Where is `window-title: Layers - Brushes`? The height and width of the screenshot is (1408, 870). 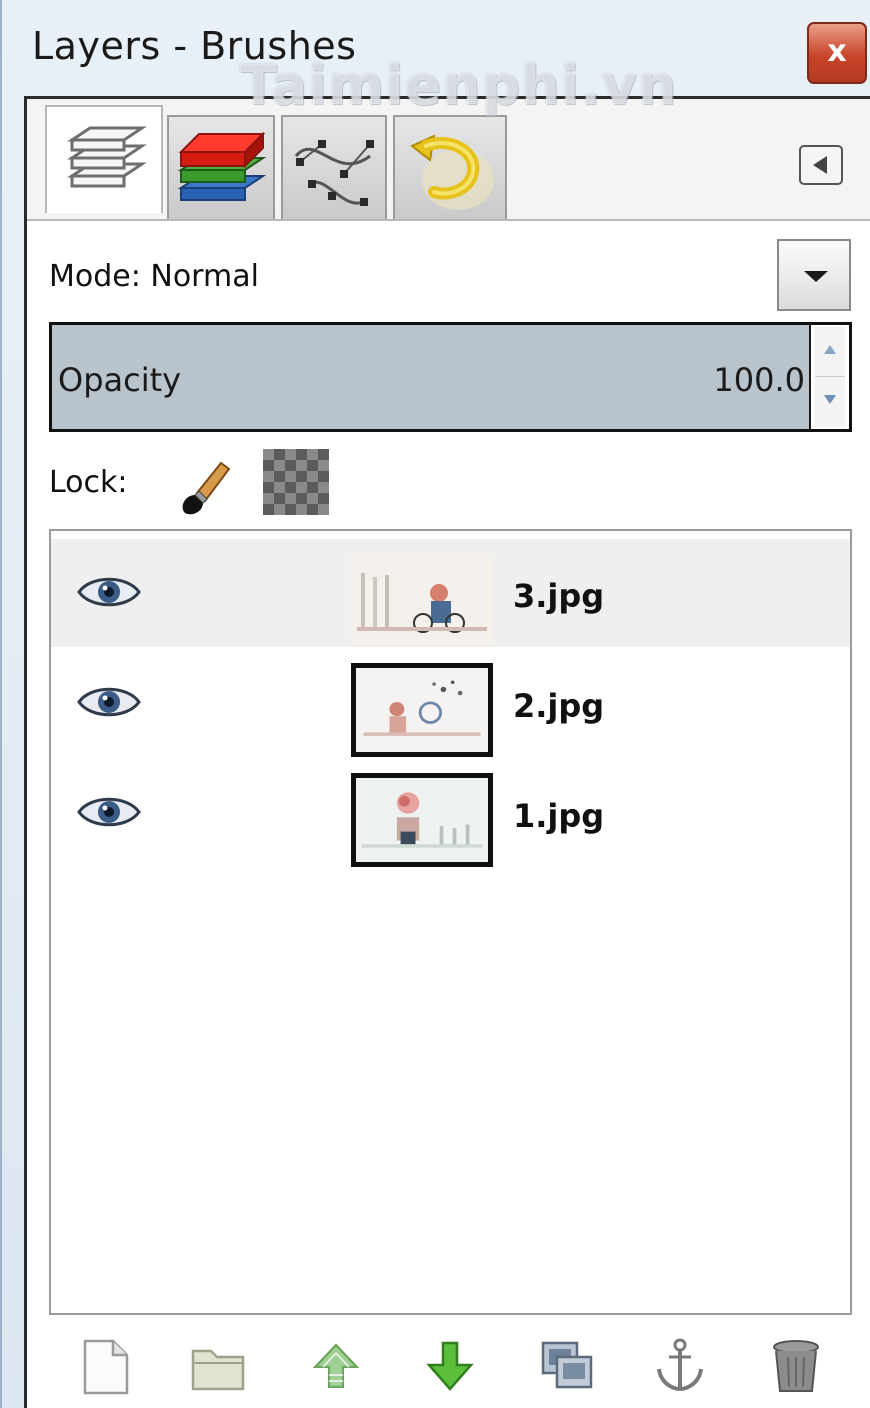 window-title: Layers - Brushes is located at coordinates (194, 46).